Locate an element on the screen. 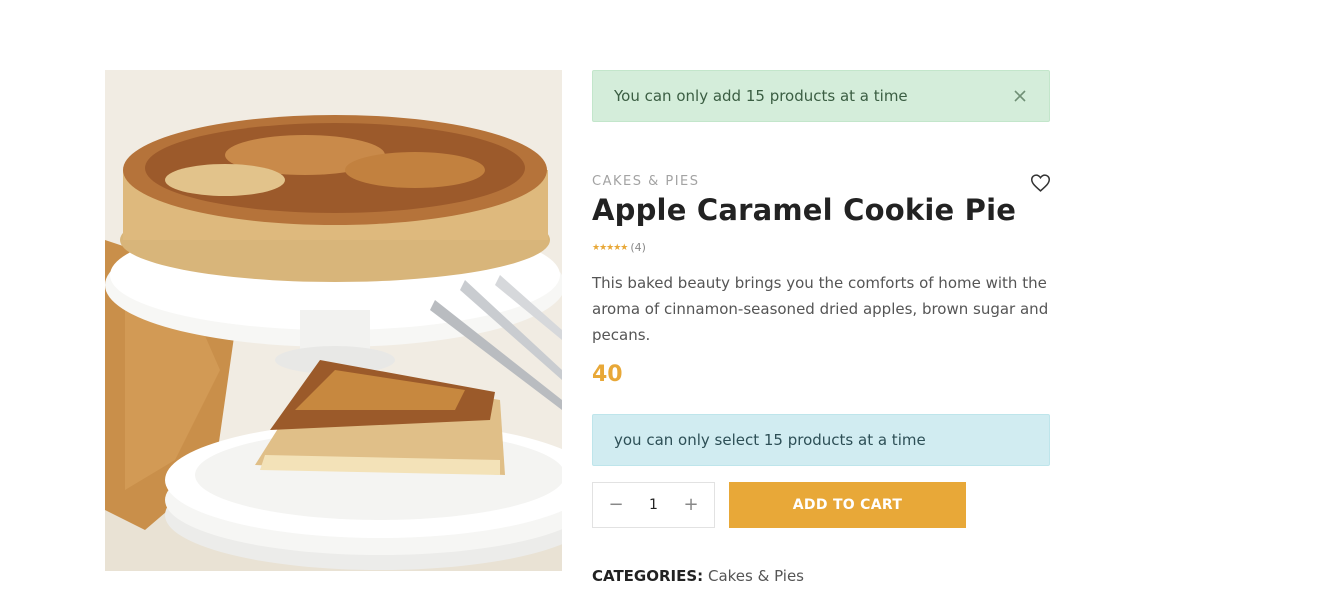 This screenshot has height=611, width=1339. quantity-stepper: − 1 + is located at coordinates (653, 505).